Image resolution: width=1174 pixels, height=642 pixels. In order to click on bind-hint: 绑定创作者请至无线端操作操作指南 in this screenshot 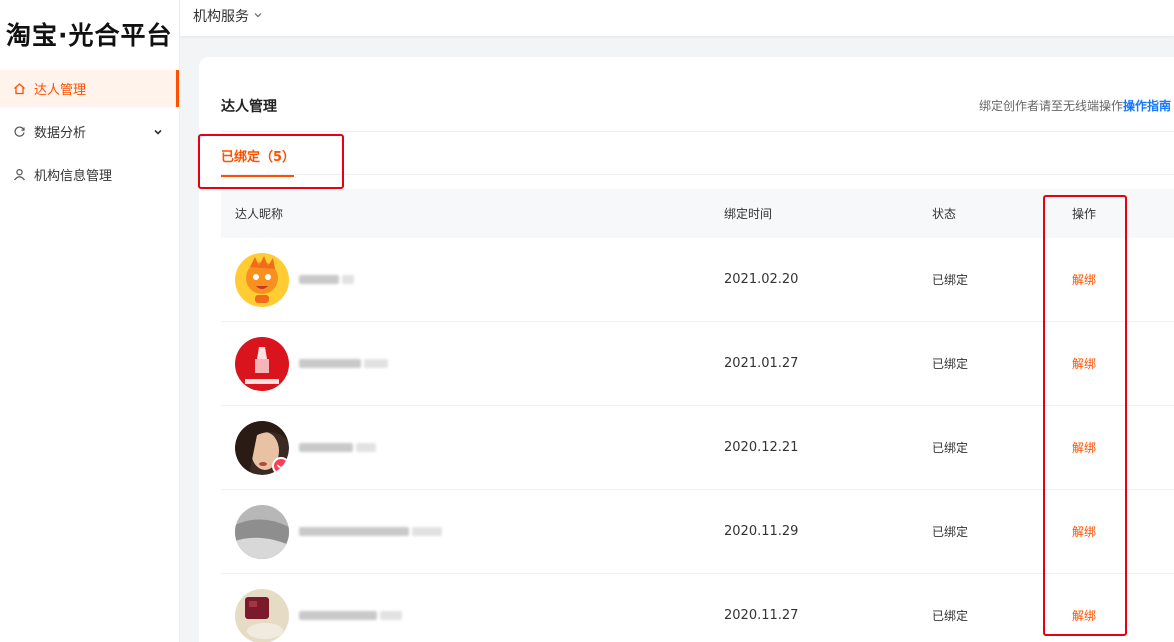, I will do `click(1075, 105)`.